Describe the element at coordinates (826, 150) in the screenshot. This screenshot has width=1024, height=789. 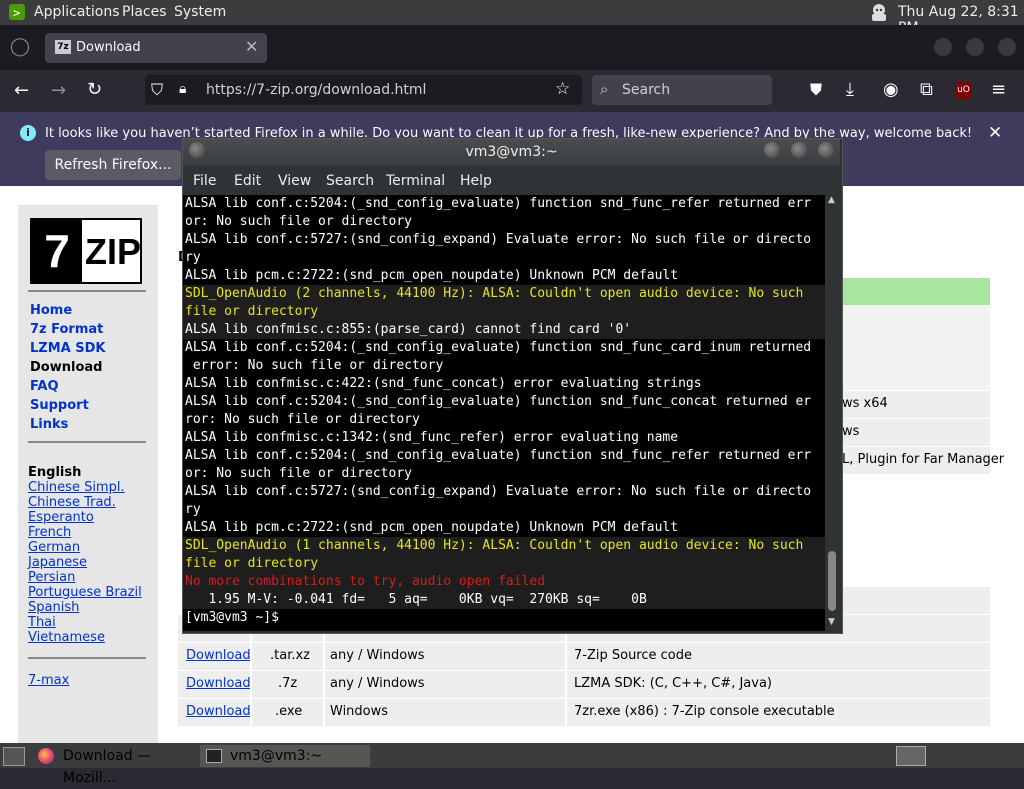
I see `terminal-close-button` at that location.